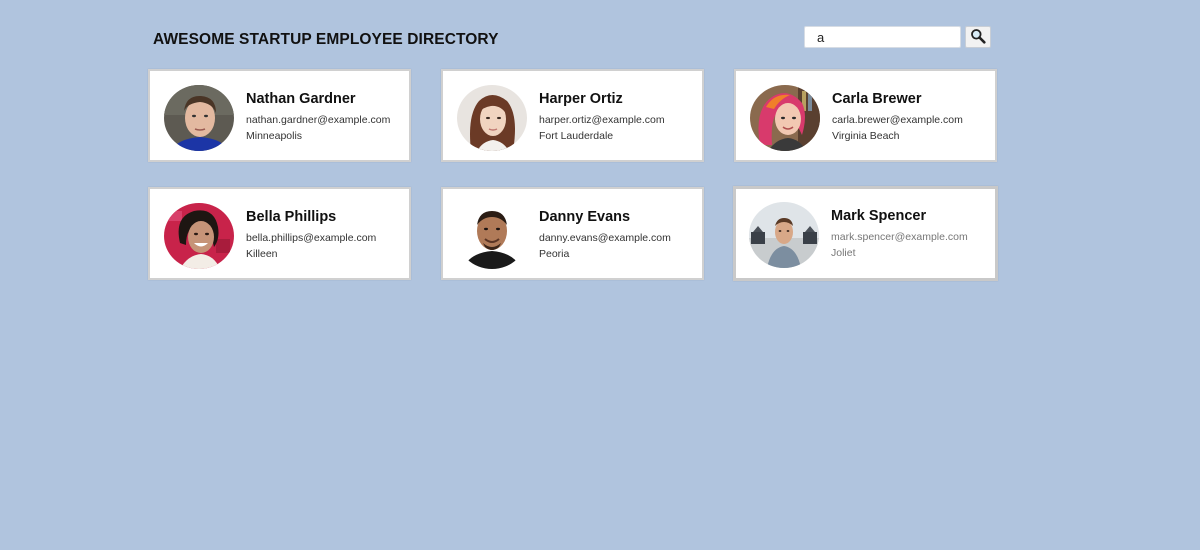  What do you see at coordinates (318, 120) in the screenshot?
I see `employee-email: nathan.gardner@example.com` at bounding box center [318, 120].